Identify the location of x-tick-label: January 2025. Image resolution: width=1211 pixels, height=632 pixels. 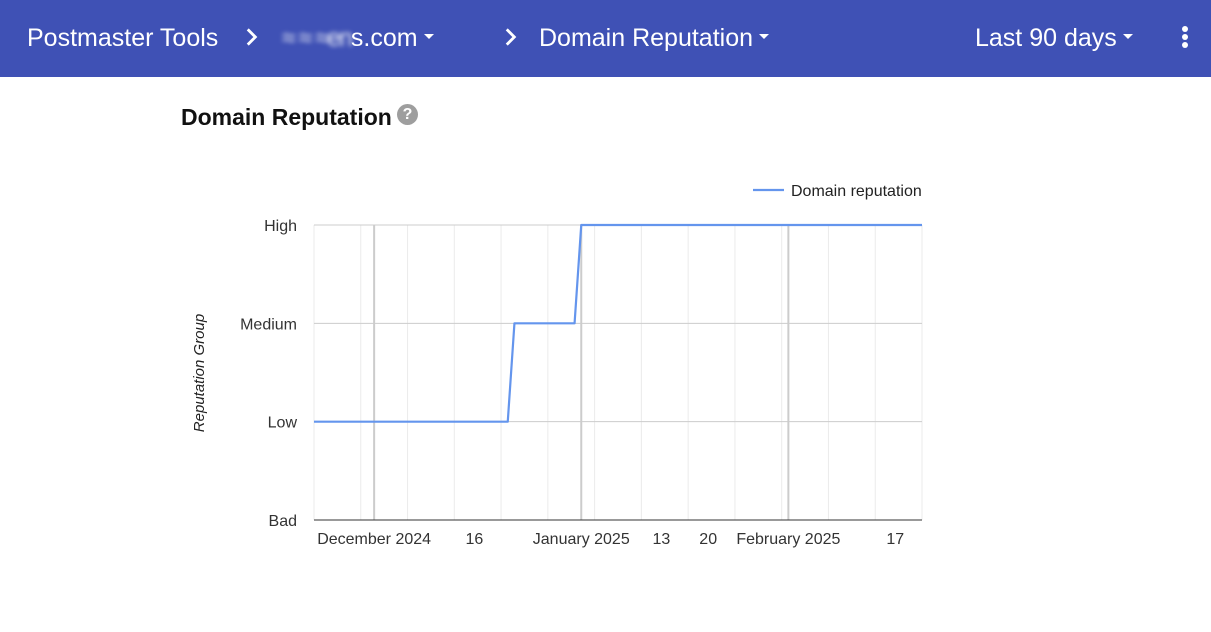
(581, 539).